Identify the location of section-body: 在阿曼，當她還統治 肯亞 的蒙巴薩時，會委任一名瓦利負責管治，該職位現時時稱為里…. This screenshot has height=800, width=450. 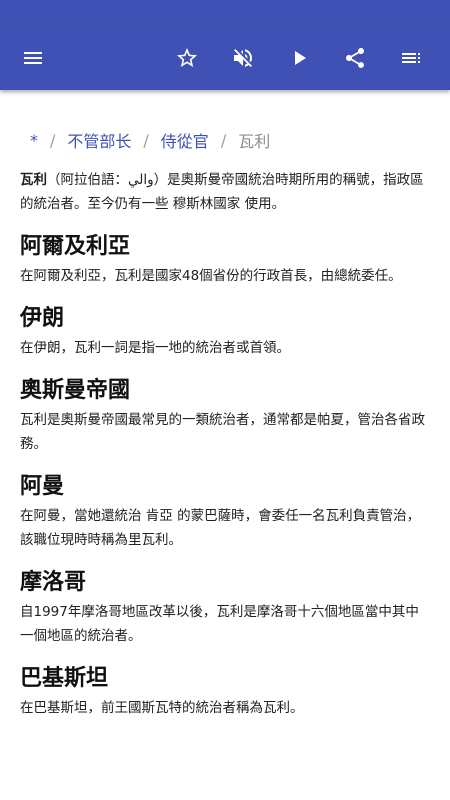
(220, 528).